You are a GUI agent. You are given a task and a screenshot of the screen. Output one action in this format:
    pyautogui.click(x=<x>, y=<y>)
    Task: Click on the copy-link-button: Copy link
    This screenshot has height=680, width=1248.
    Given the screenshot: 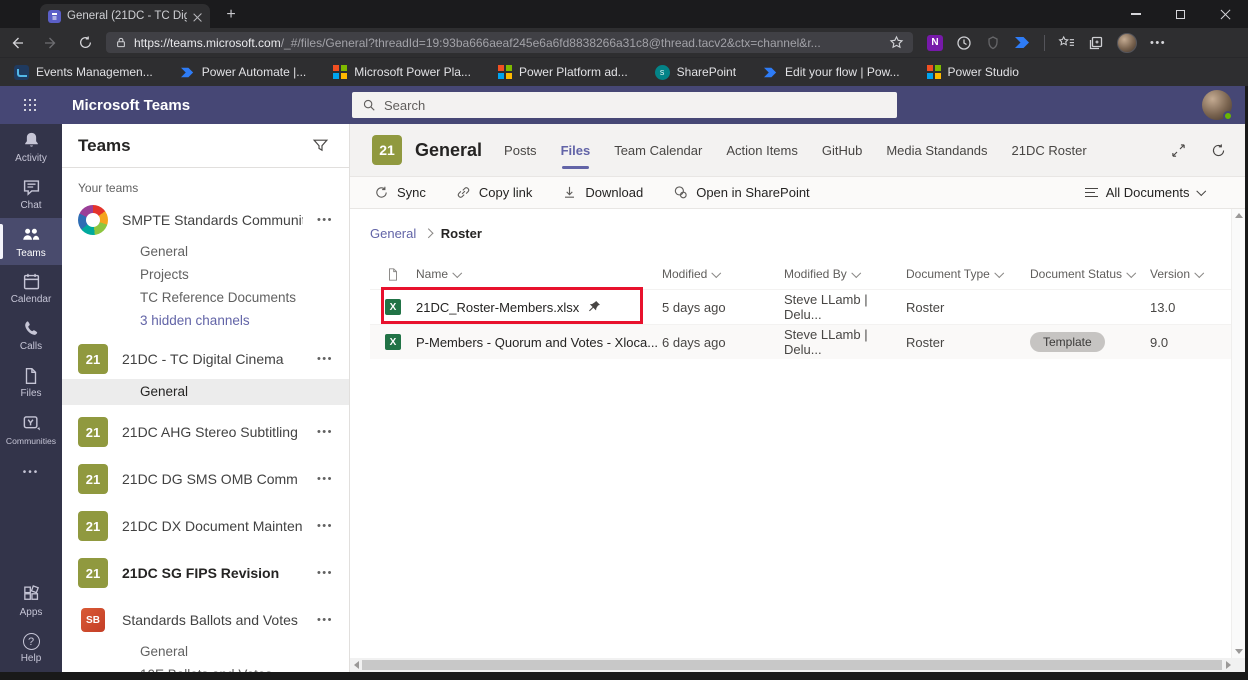 What is the action you would take?
    pyautogui.click(x=494, y=192)
    